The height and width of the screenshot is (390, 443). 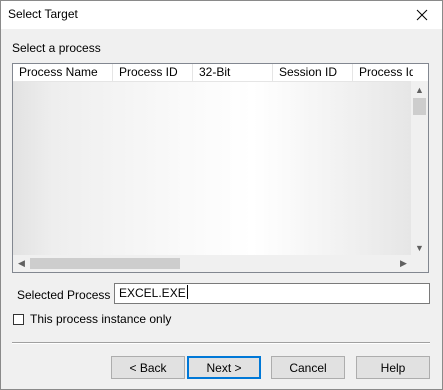 What do you see at coordinates (403, 263) in the screenshot?
I see `scroll-right-icon: ▶` at bounding box center [403, 263].